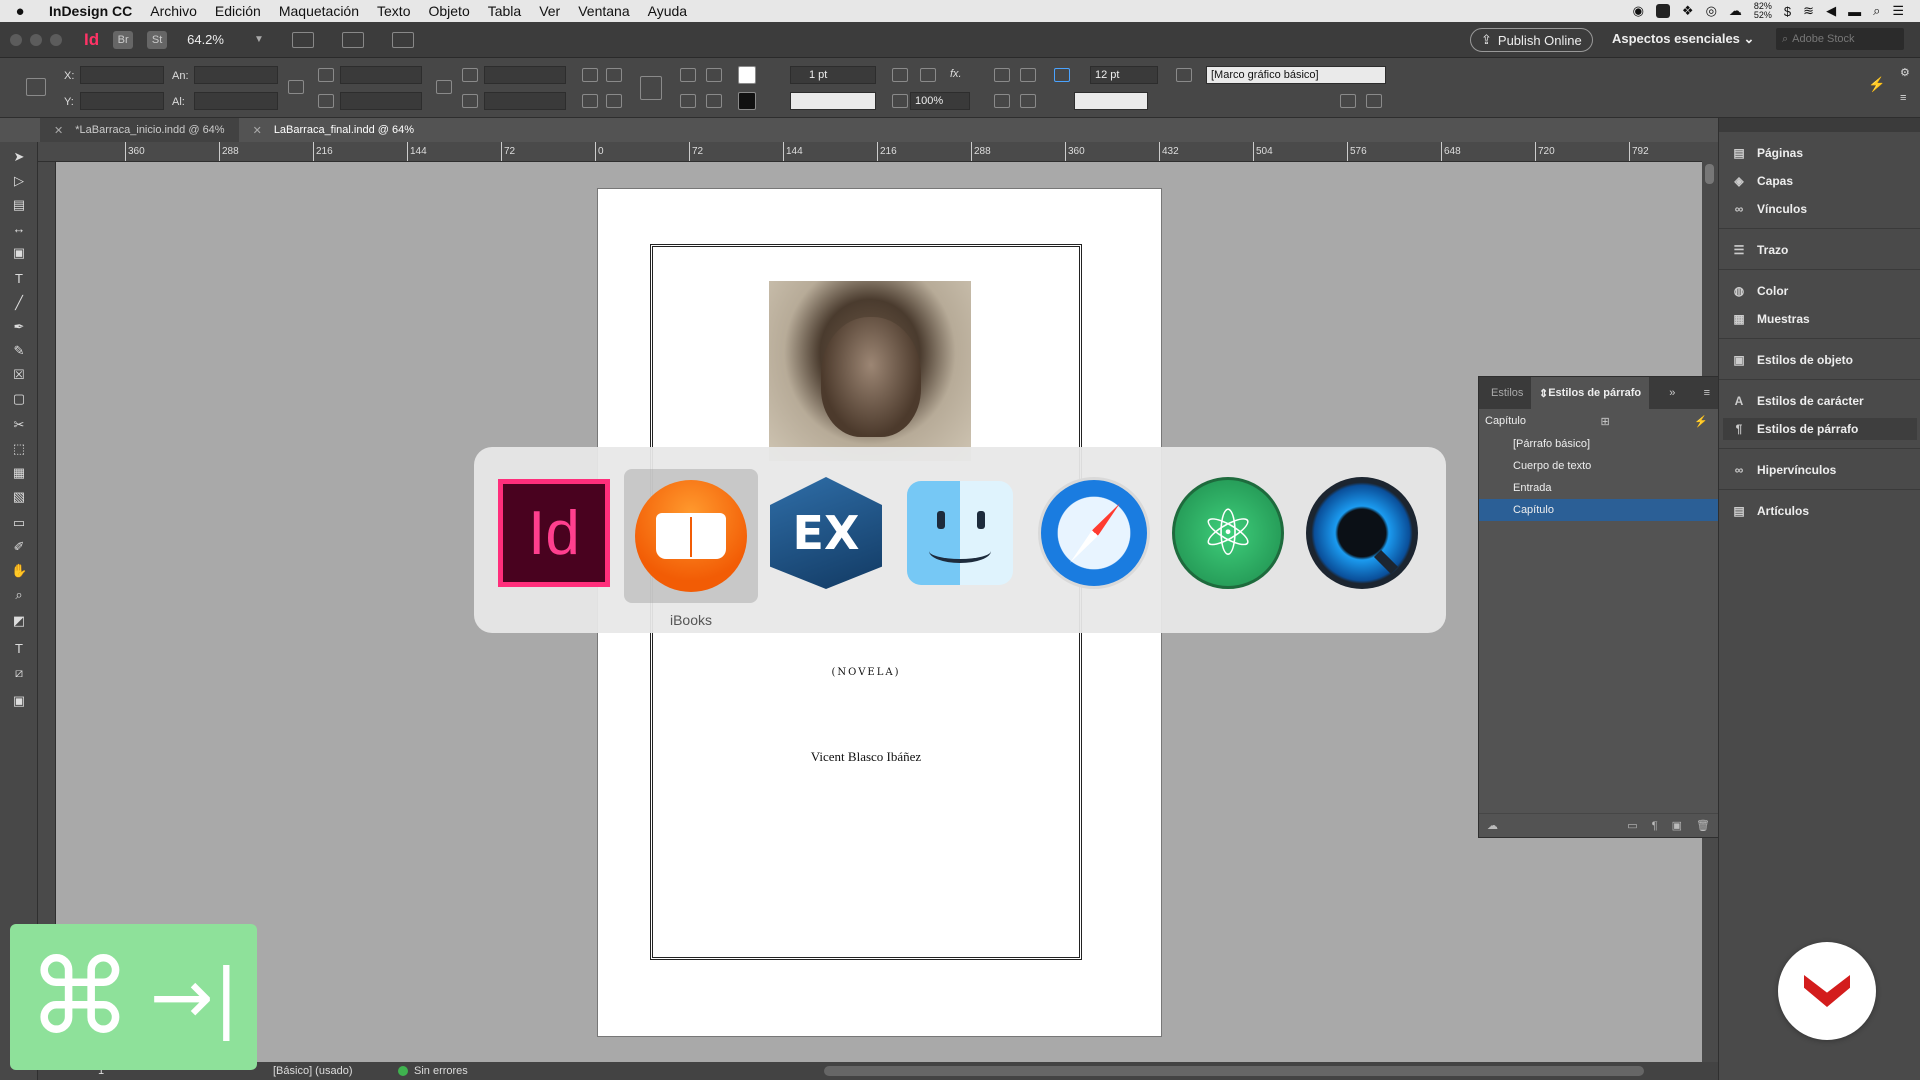  Describe the element at coordinates (157, 39) in the screenshot. I see `stock-button: St` at that location.